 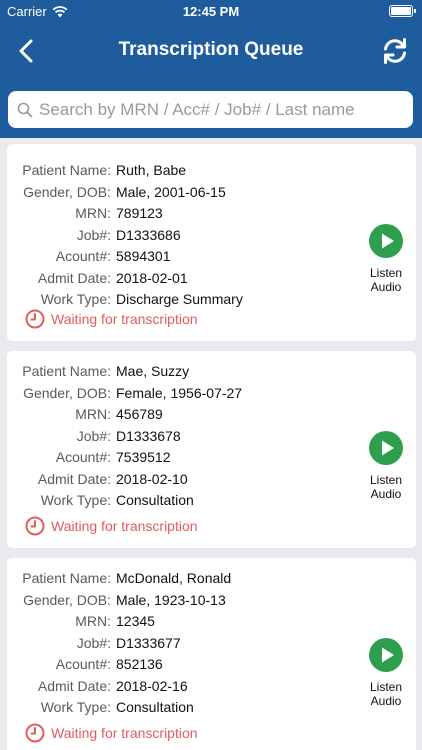 I want to click on gender-dob-value: Male, 1923-10-13, so click(x=171, y=599).